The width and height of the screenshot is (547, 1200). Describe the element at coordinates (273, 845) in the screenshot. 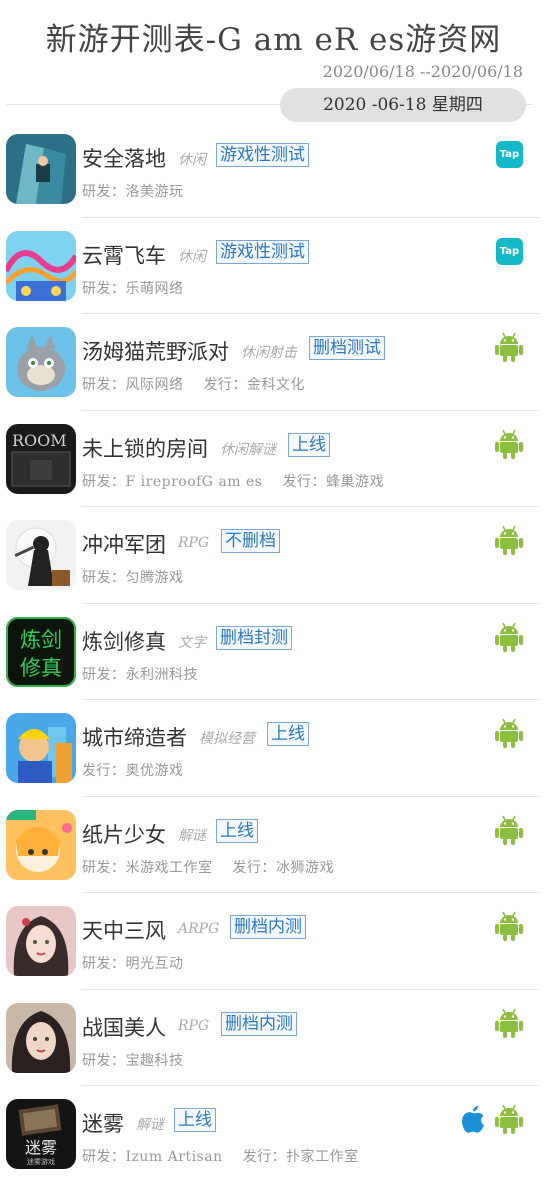

I see `game-row: 纸片少女 解谜 上线 研发：米游戏工作室 发行：冰狮游戏` at that location.